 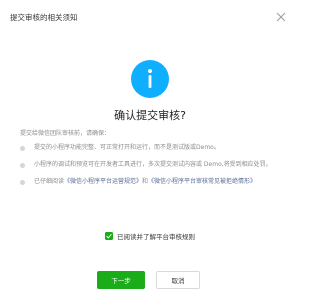 What do you see at coordinates (150, 18) in the screenshot?
I see `dialog-header: 提交审核的相关须知` at bounding box center [150, 18].